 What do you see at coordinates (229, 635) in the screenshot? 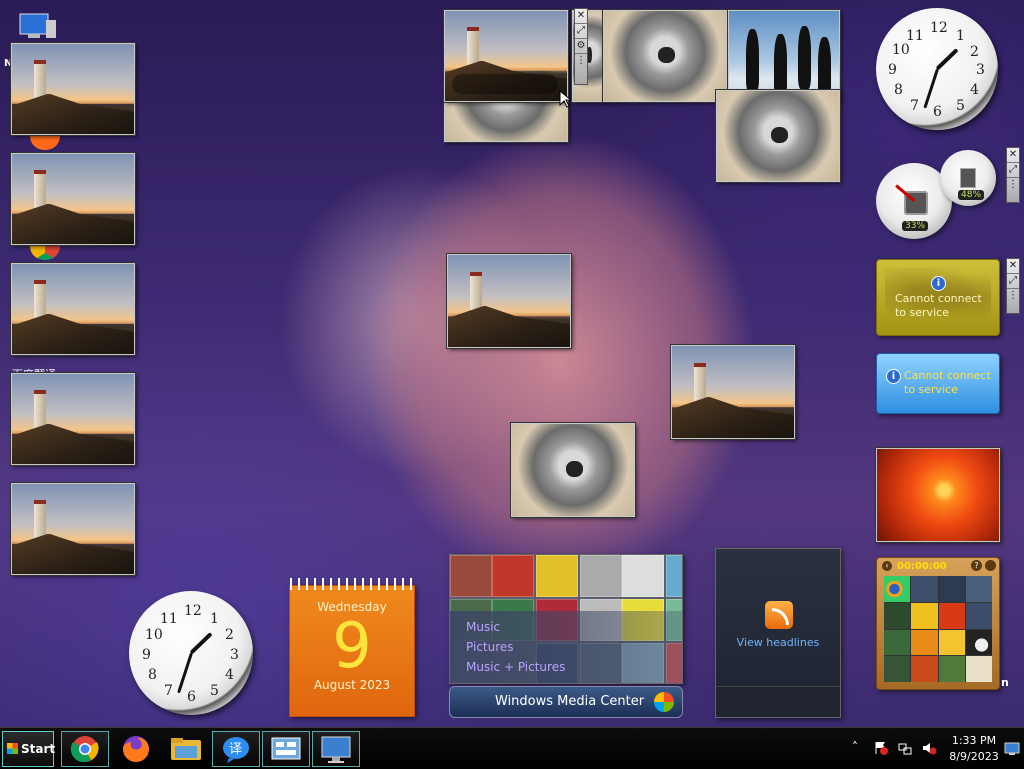
I see `clock-number: 2` at bounding box center [229, 635].